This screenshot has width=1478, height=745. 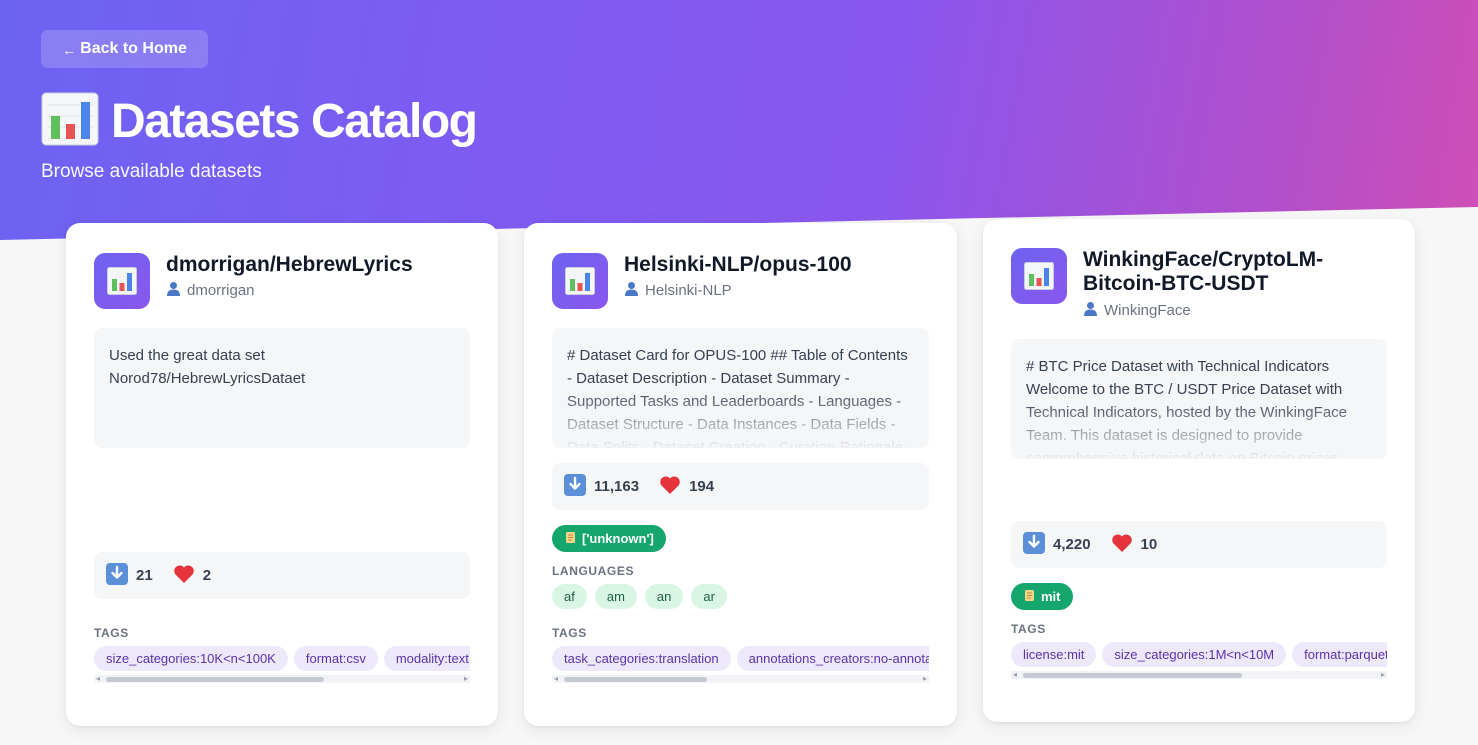 I want to click on author-name: dmorrigan, so click(x=221, y=290).